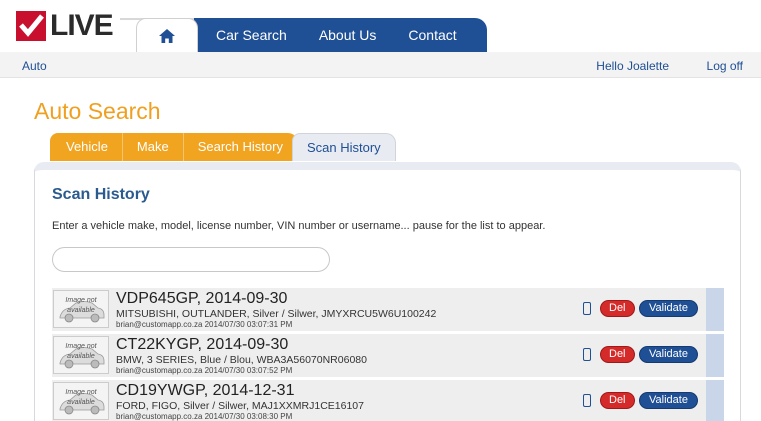  What do you see at coordinates (632, 66) in the screenshot?
I see `user-greeting: Hello Joalette` at bounding box center [632, 66].